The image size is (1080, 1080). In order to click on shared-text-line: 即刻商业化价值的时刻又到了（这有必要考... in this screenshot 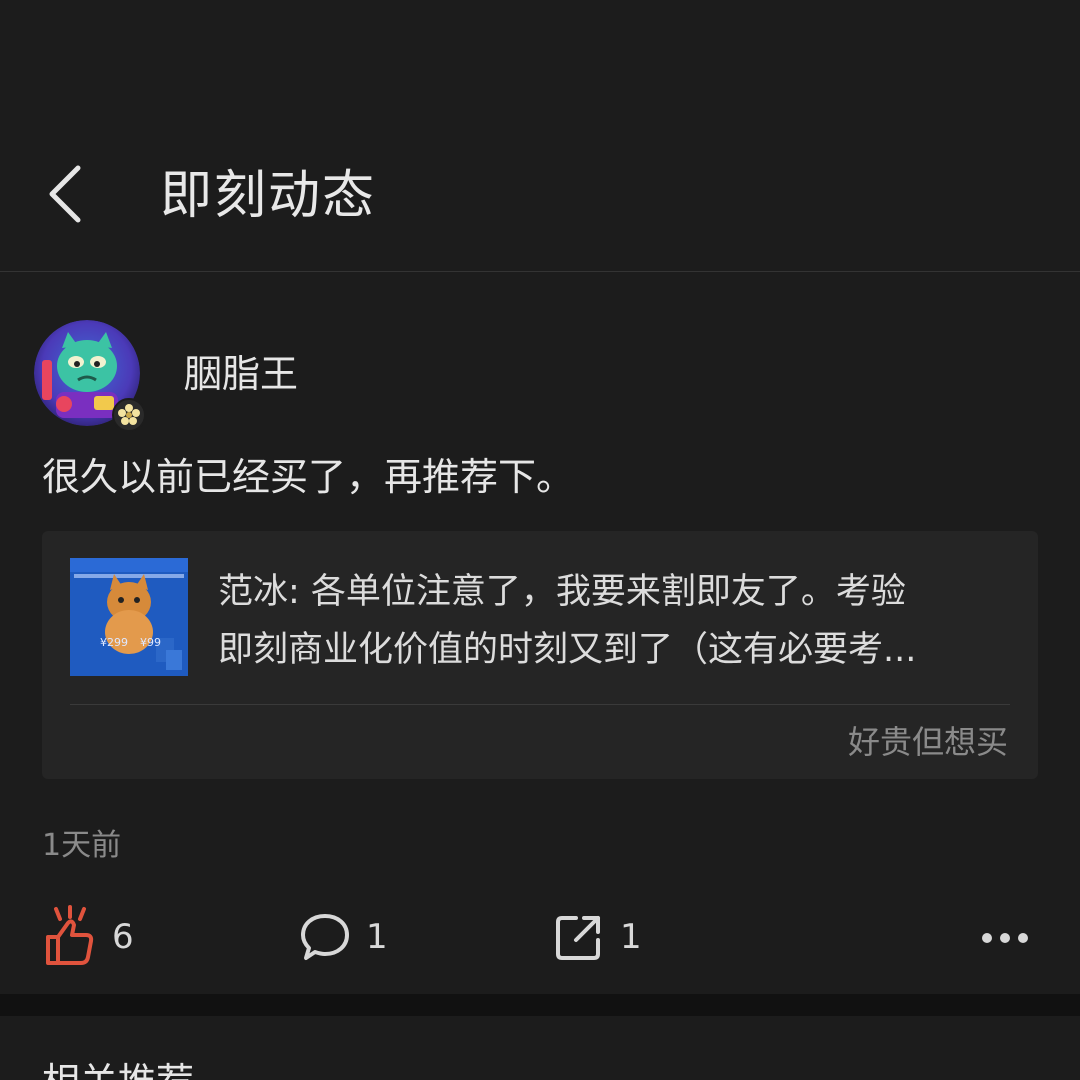, I will do `click(567, 650)`.